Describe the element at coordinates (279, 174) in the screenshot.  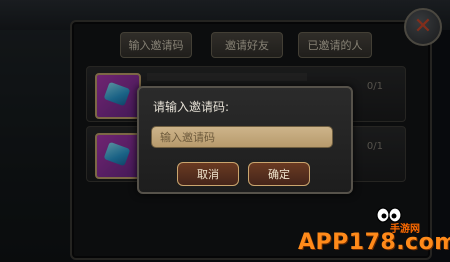
I see `confirm-button: 确定` at that location.